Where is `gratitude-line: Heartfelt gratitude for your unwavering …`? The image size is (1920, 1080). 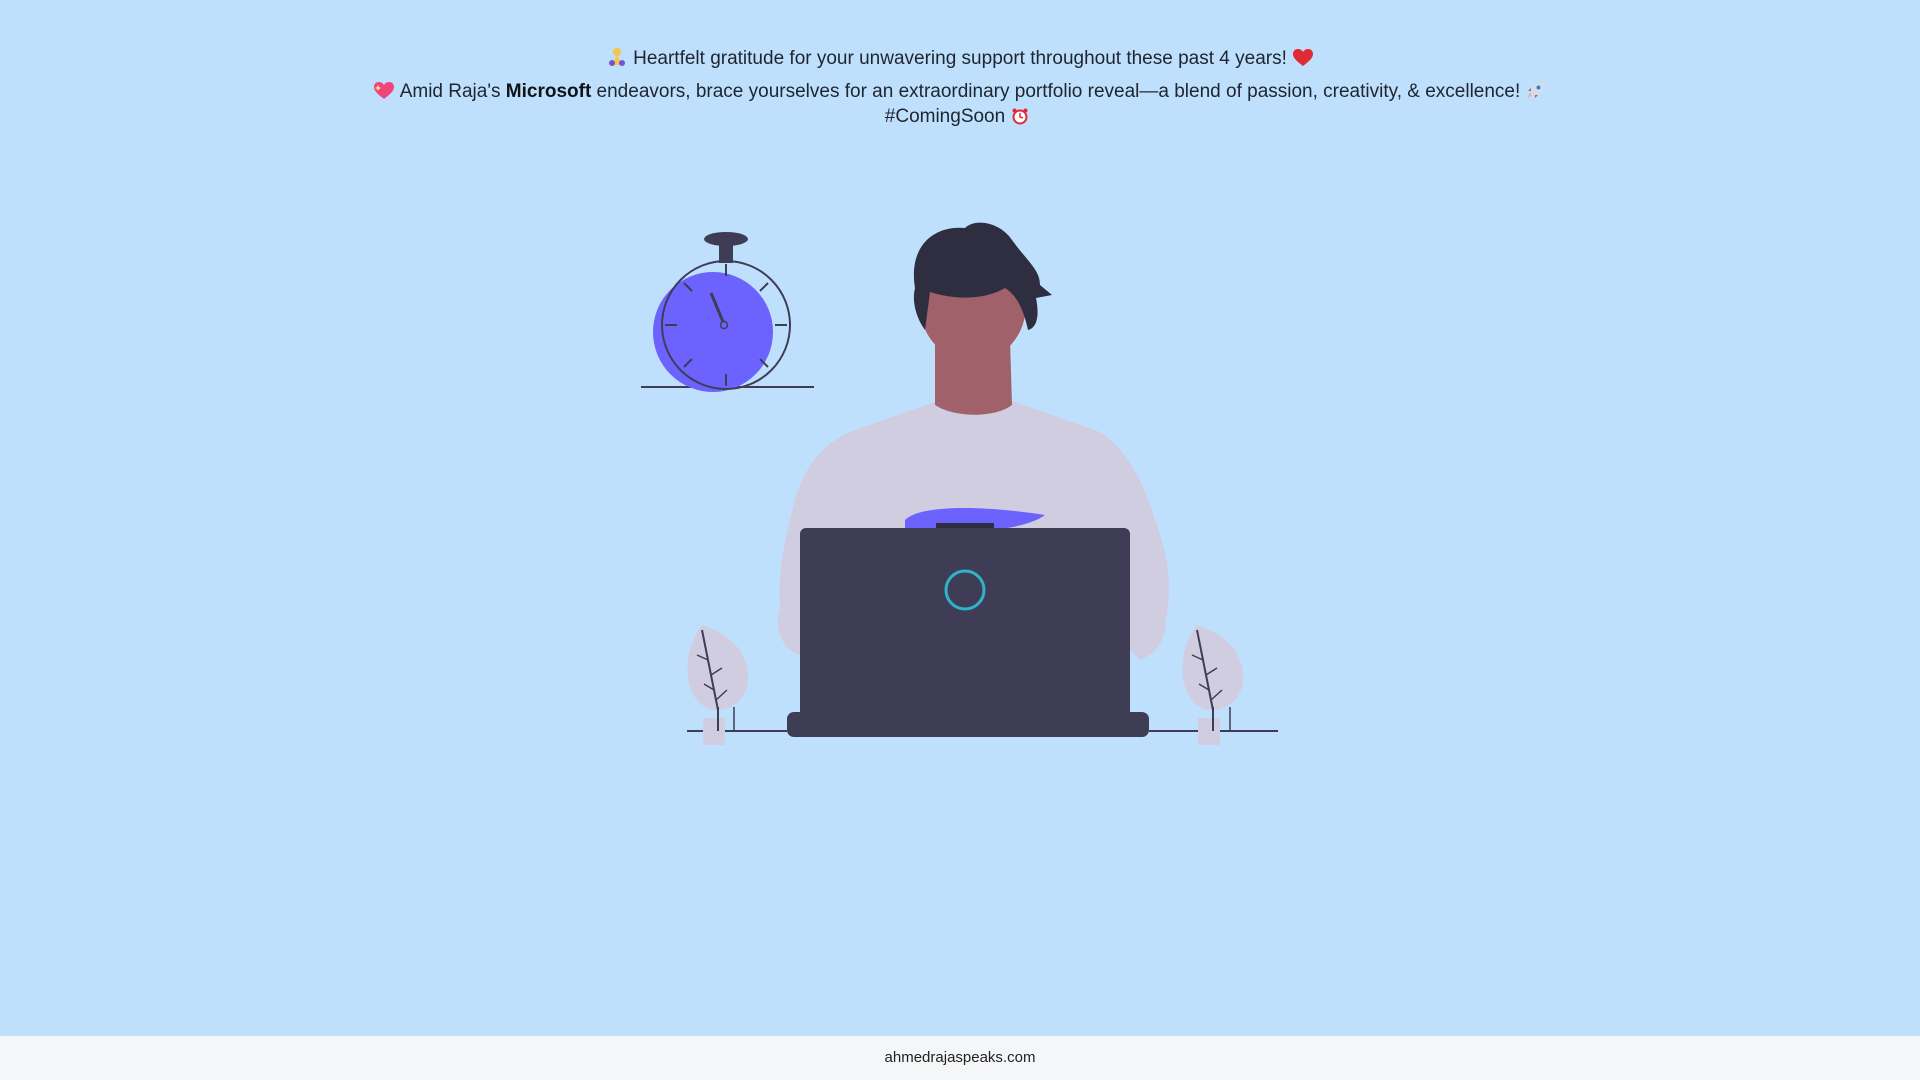
gratitude-line: Heartfelt gratitude for your unwavering … is located at coordinates (960, 60).